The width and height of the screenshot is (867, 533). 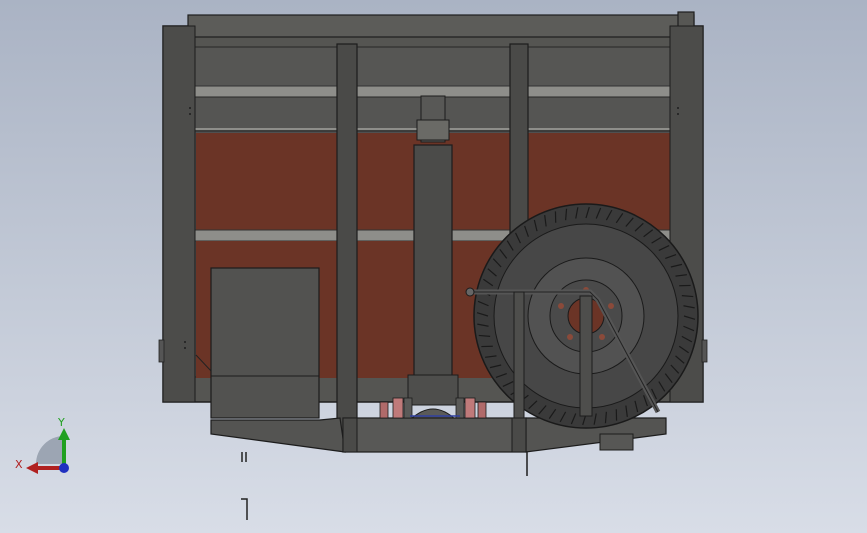 What do you see at coordinates (244, 486) in the screenshot?
I see `dimension-marks` at bounding box center [244, 486].